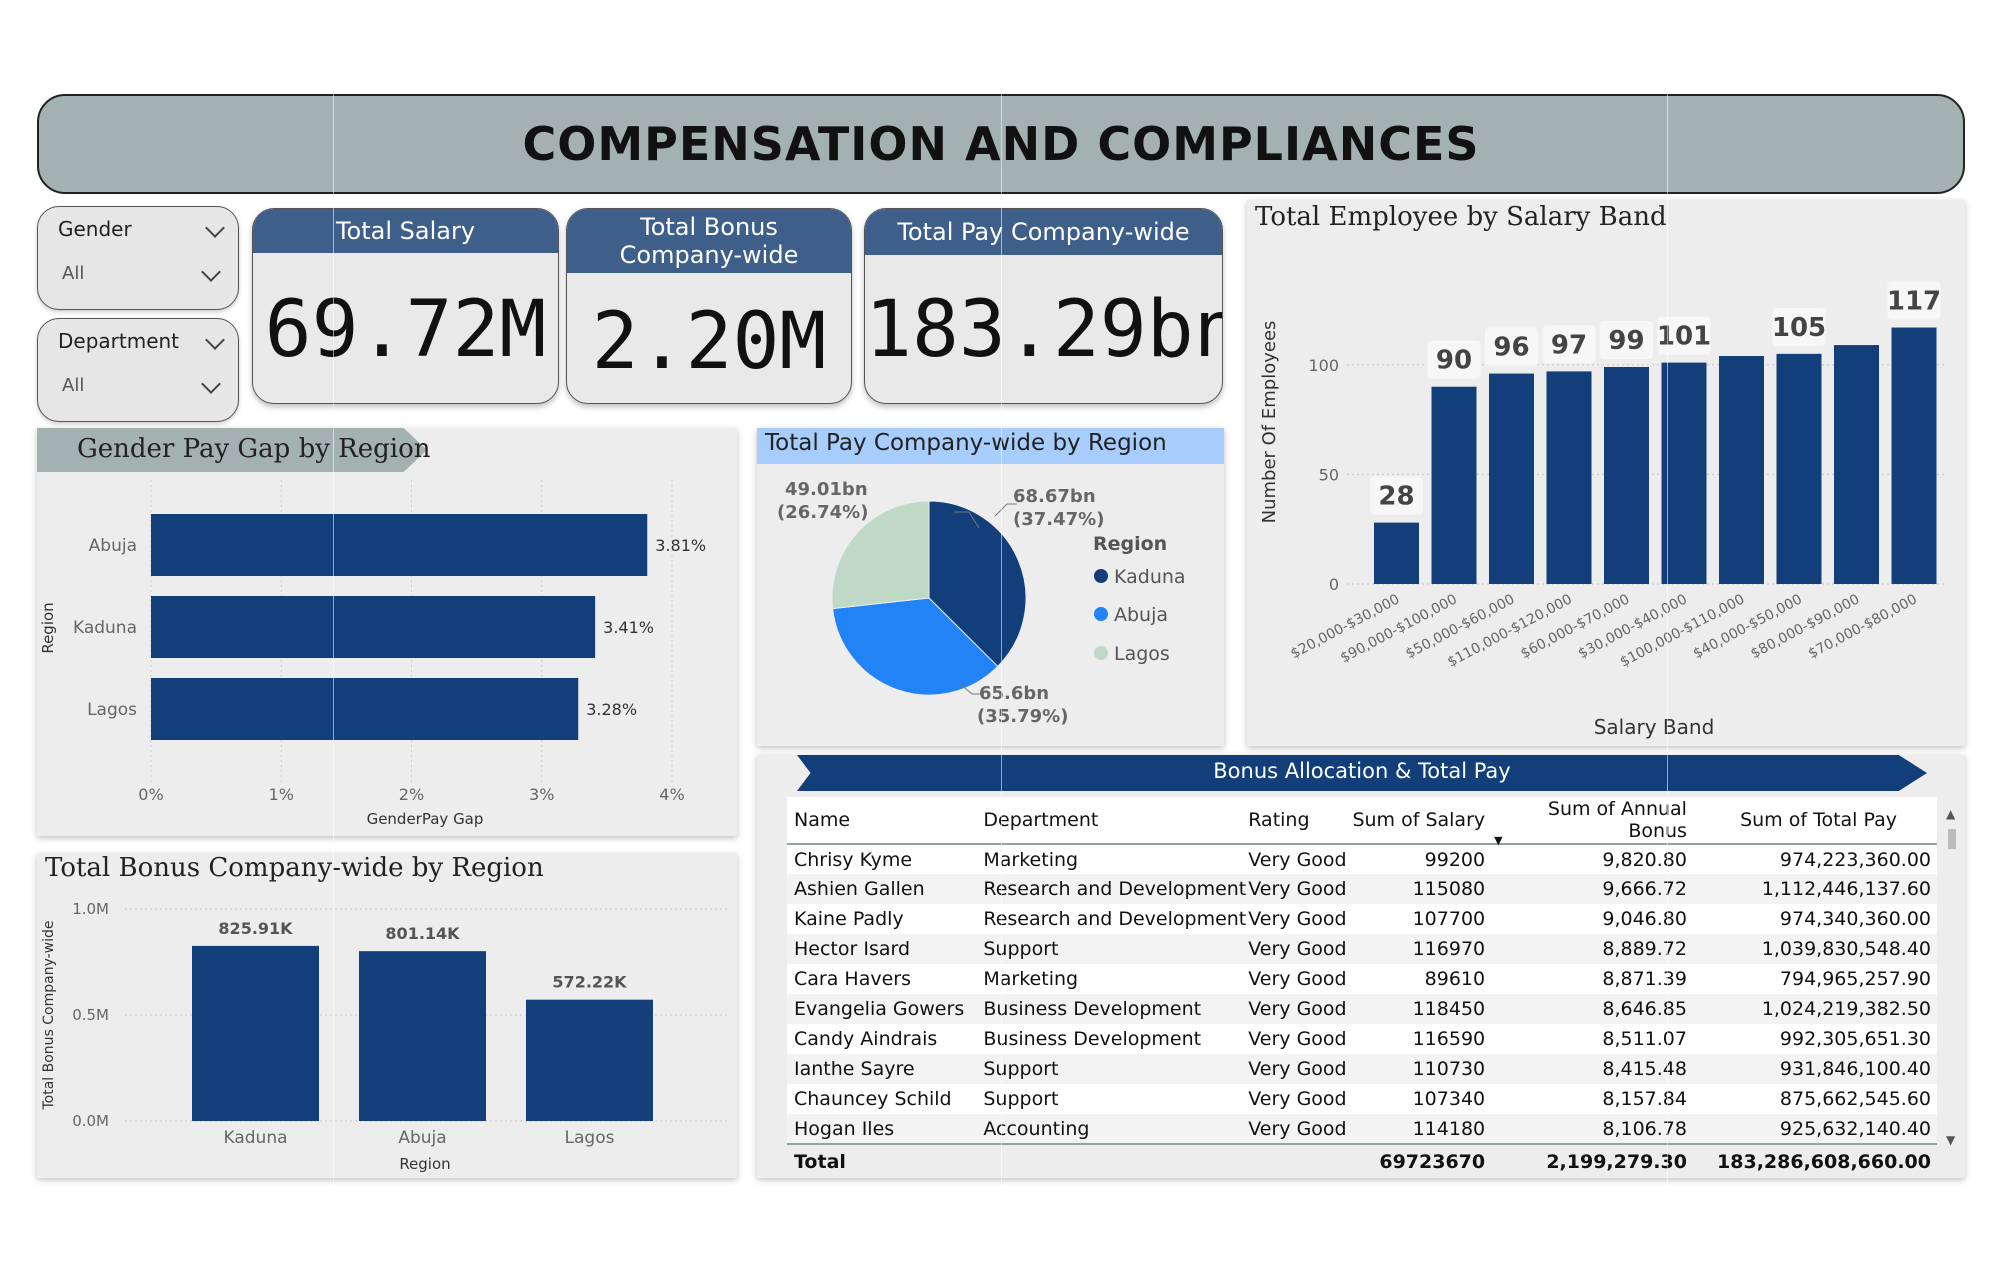 The height and width of the screenshot is (1277, 1991). Describe the element at coordinates (113, 546) in the screenshot. I see `y-tick-label: Abuja` at that location.